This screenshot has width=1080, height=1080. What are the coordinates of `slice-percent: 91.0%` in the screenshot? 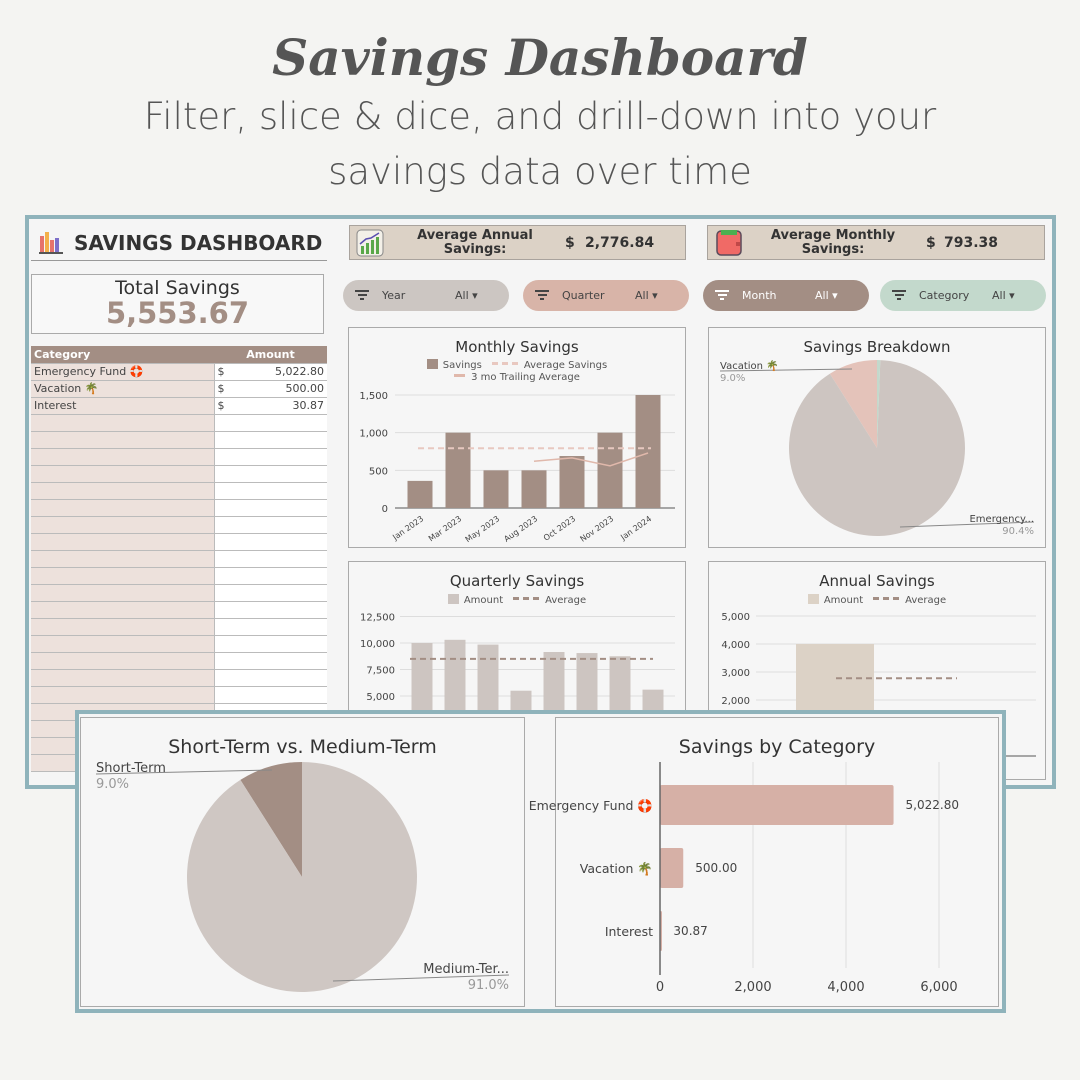 It's located at (488, 985).